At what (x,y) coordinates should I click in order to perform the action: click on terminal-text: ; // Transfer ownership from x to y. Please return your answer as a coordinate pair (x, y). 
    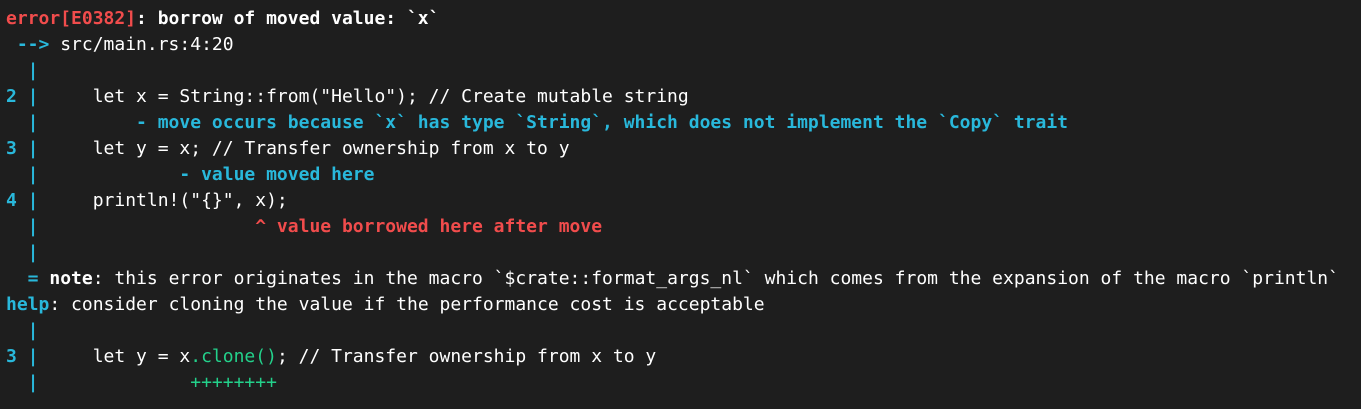
    Looking at the image, I should click on (466, 356).